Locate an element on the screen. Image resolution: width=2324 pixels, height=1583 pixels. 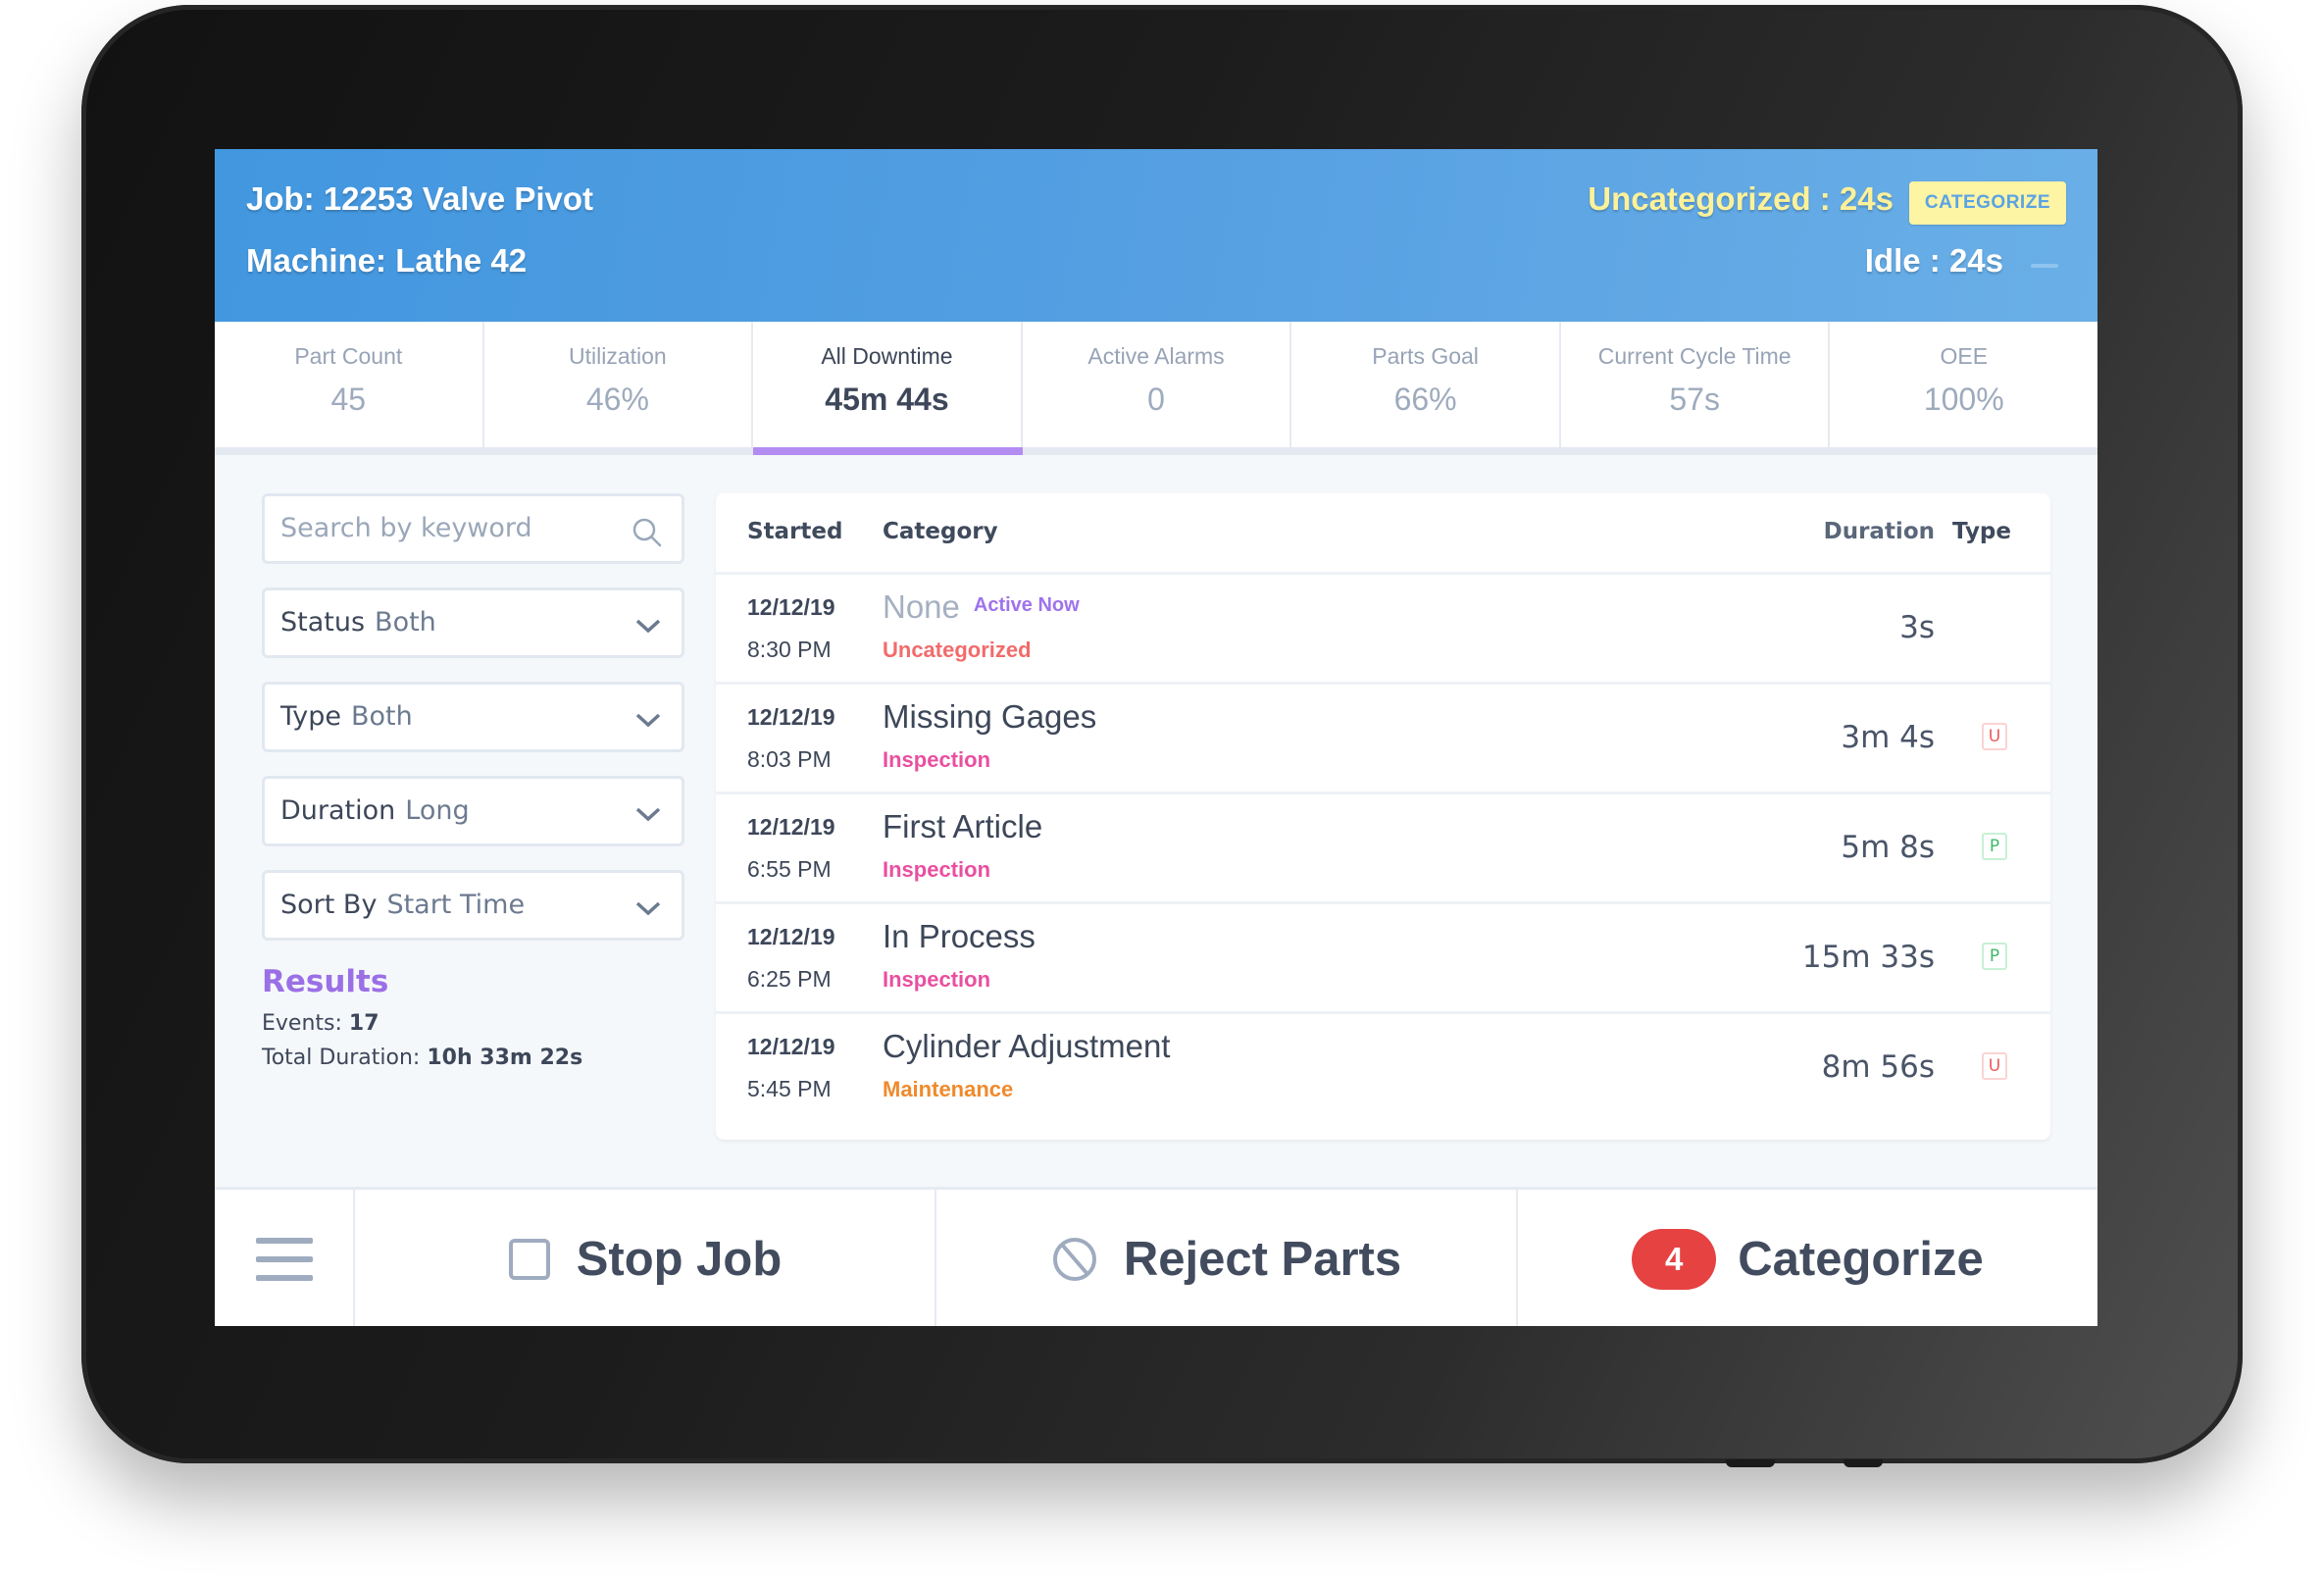
total-duration-label: Total Duration: is located at coordinates (341, 1058).